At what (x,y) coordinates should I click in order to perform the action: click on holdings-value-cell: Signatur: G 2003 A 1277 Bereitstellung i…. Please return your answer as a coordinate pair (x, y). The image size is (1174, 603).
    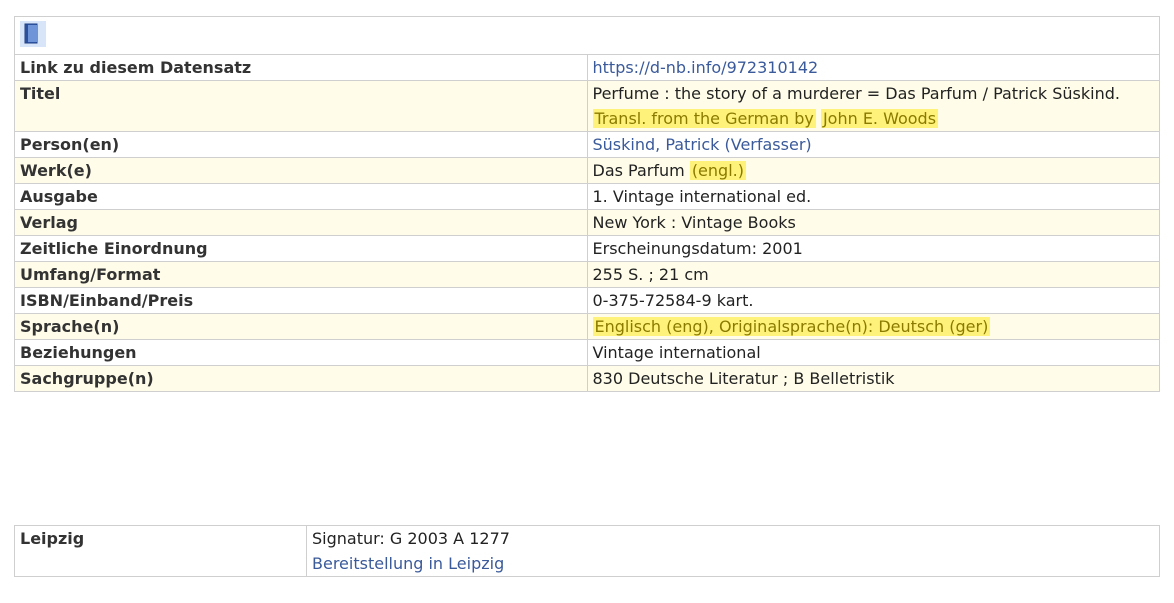
    Looking at the image, I should click on (733, 551).